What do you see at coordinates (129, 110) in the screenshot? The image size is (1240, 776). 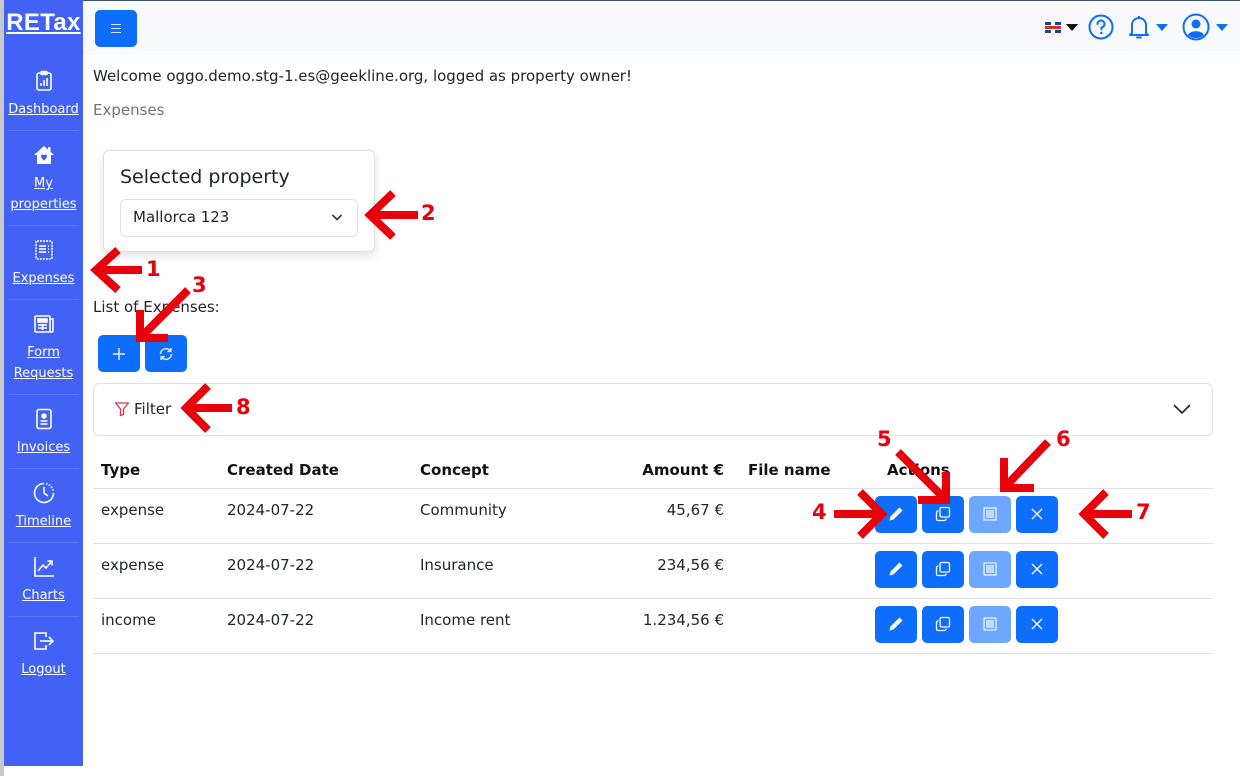 I see `breadcrumb: Expenses` at bounding box center [129, 110].